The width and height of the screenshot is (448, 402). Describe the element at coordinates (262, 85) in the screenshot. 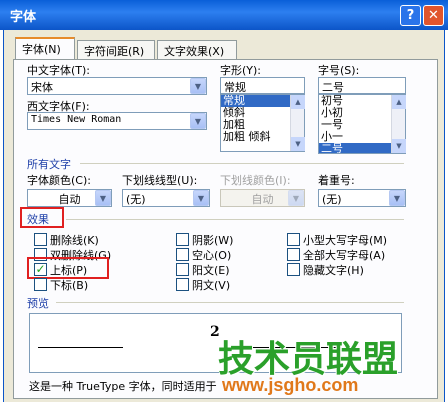

I see `font-style-input: 常规` at that location.